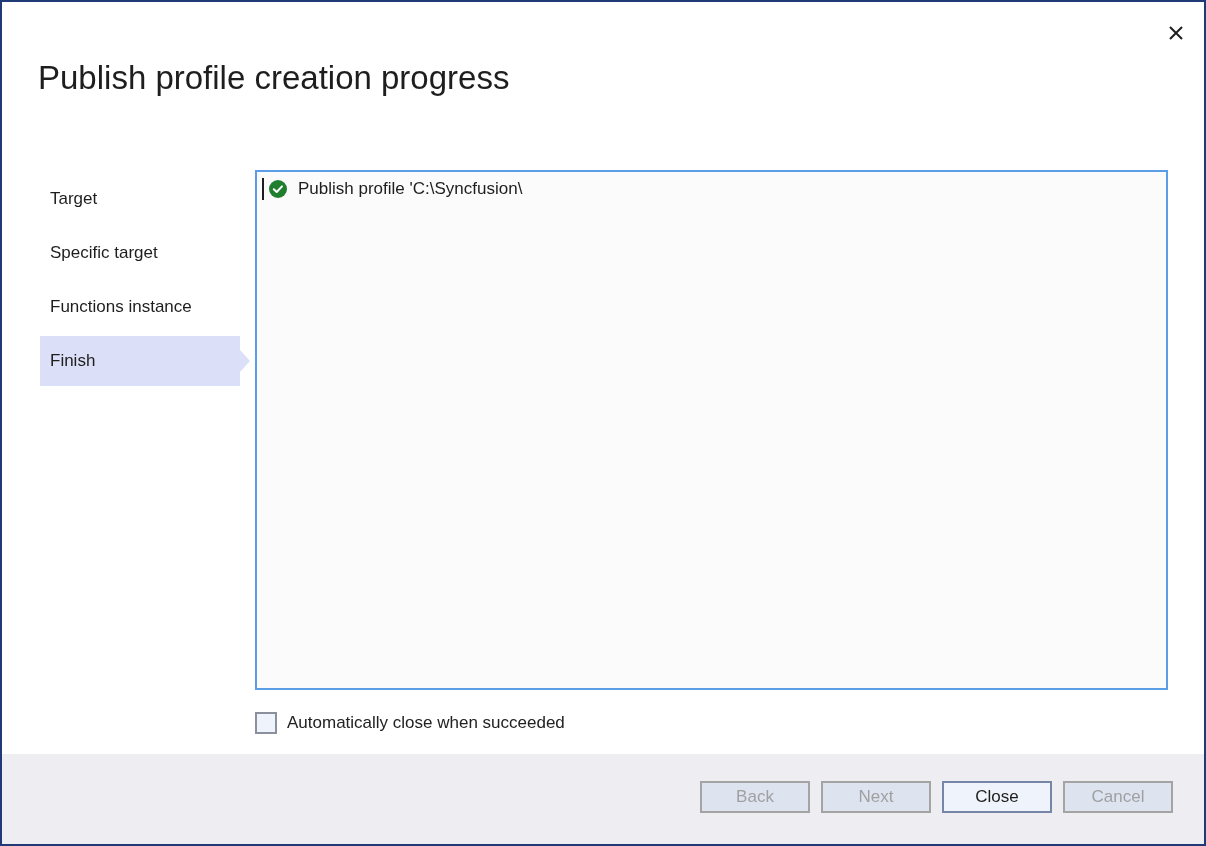 The image size is (1206, 846). Describe the element at coordinates (266, 723) in the screenshot. I see `checkbox` at that location.